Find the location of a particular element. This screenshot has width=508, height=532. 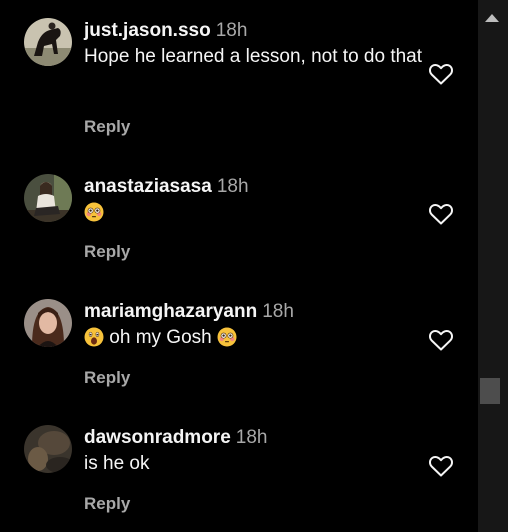

comment-header: anastaziasasa 18h is located at coordinates (254, 187).